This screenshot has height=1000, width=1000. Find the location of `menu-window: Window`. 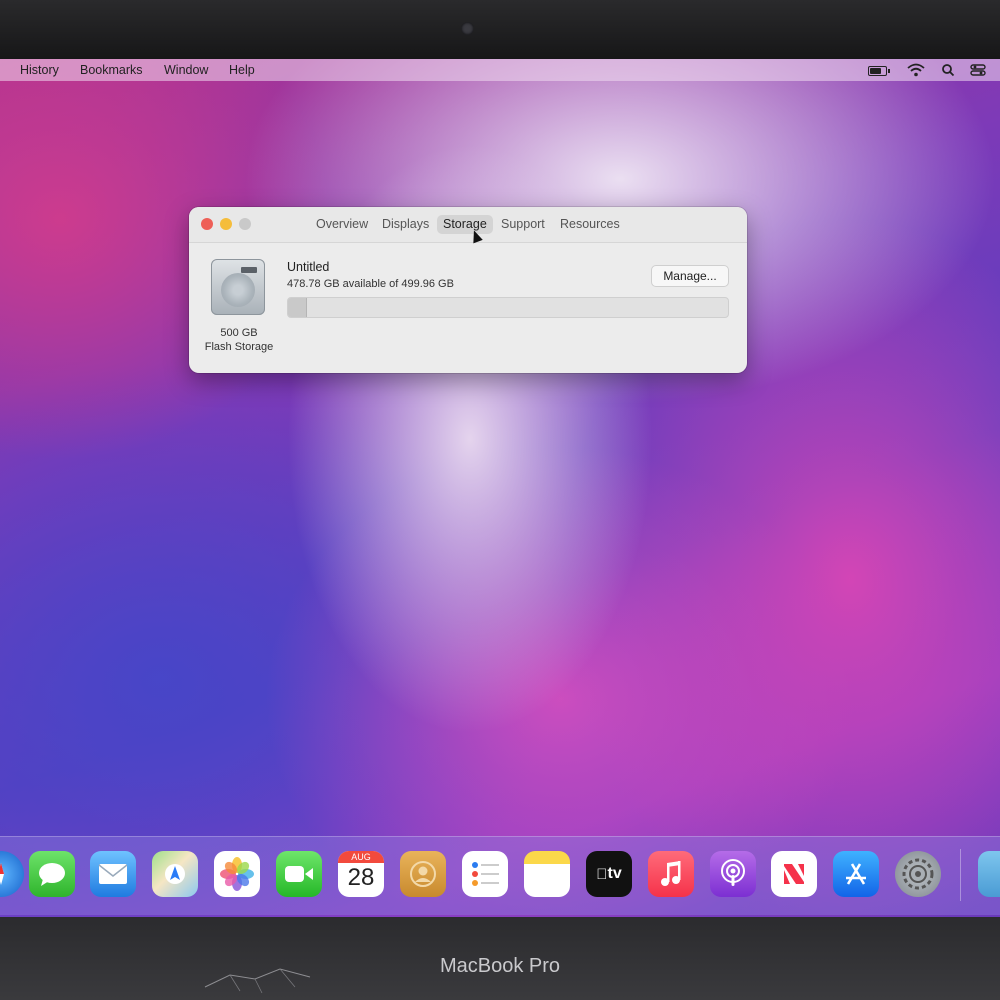

menu-window: Window is located at coordinates (186, 70).